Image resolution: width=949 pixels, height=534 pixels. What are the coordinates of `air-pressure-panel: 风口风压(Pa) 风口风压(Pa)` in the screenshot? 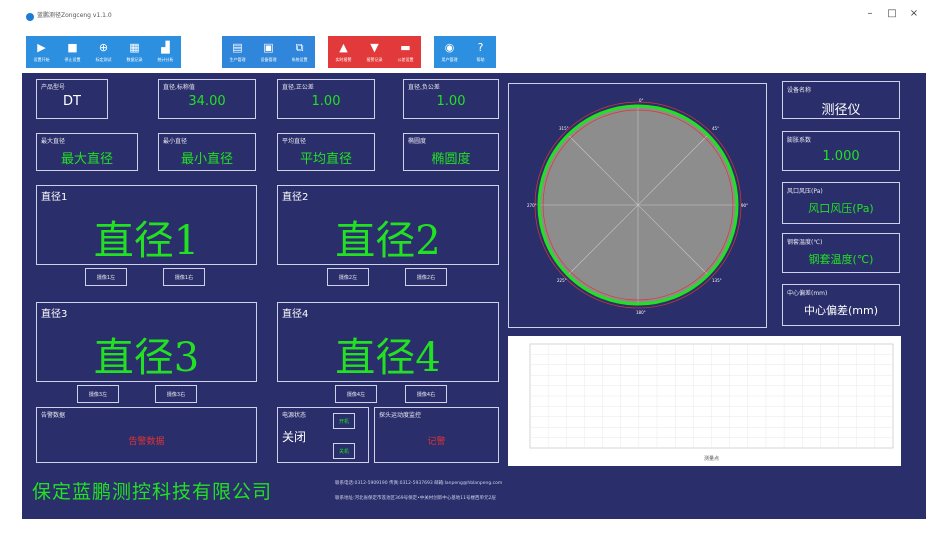 It's located at (841, 203).